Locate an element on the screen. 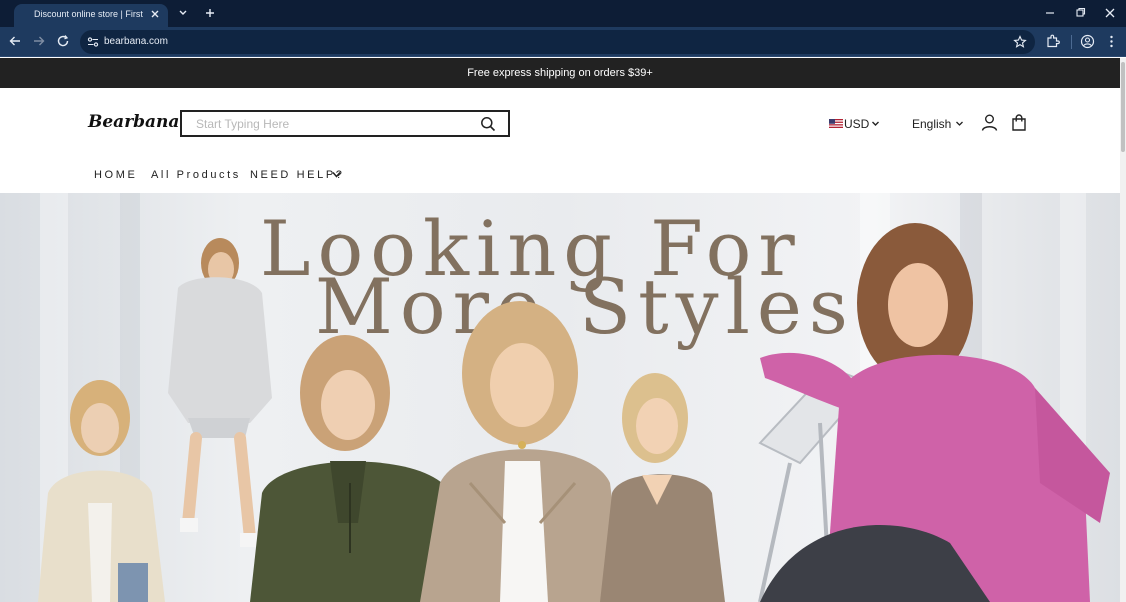 This screenshot has width=1126, height=602. close-window-icon is located at coordinates (1110, 13).